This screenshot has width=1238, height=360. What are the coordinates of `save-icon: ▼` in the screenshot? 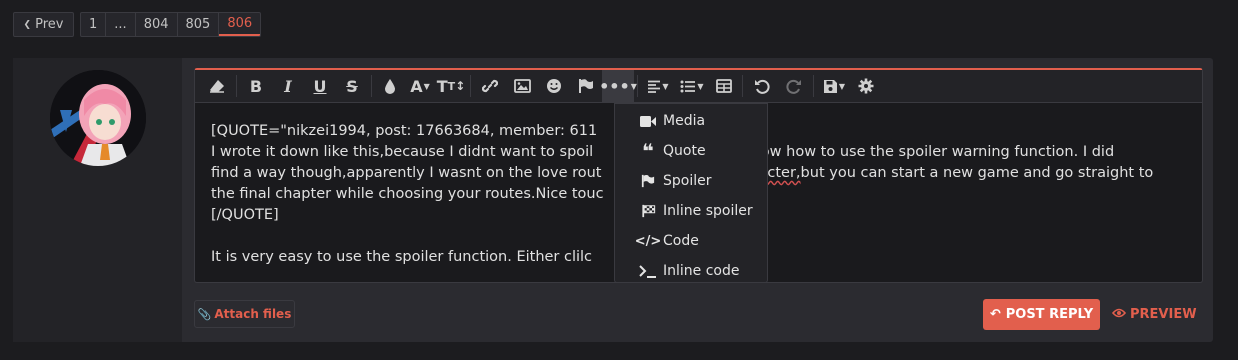 It's located at (834, 86).